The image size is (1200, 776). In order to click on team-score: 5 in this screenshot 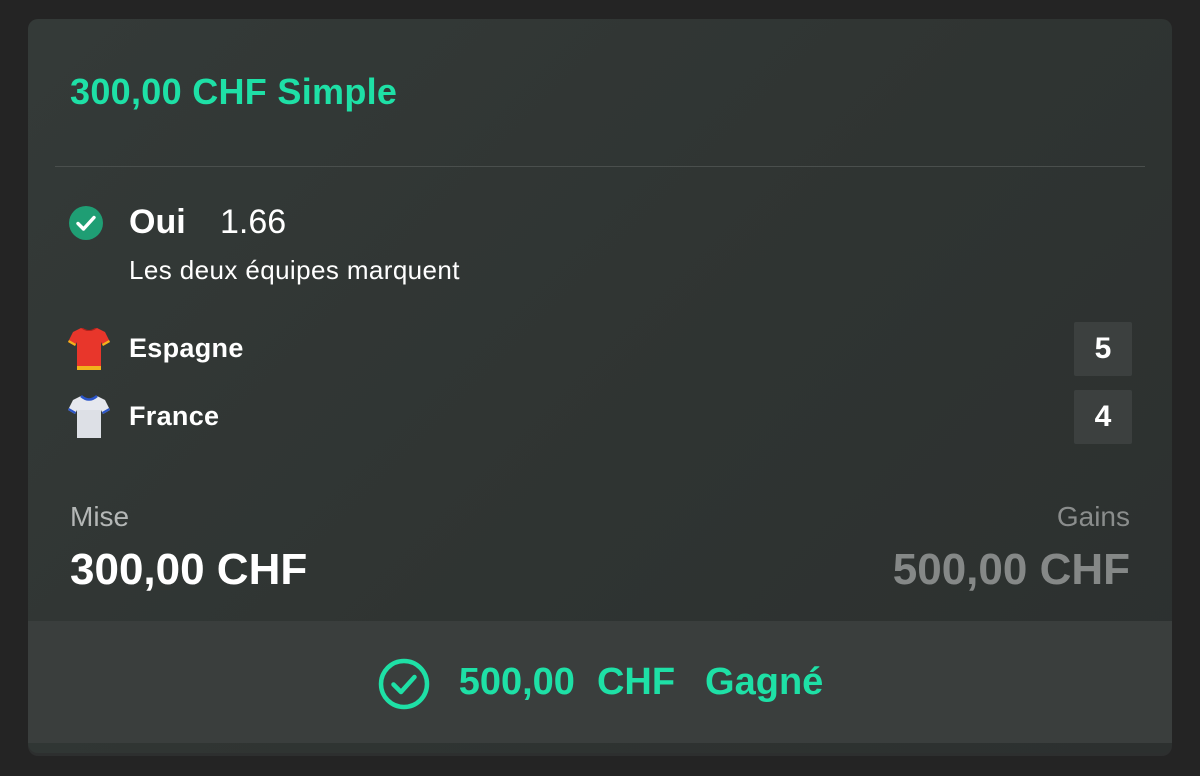, I will do `click(1103, 349)`.